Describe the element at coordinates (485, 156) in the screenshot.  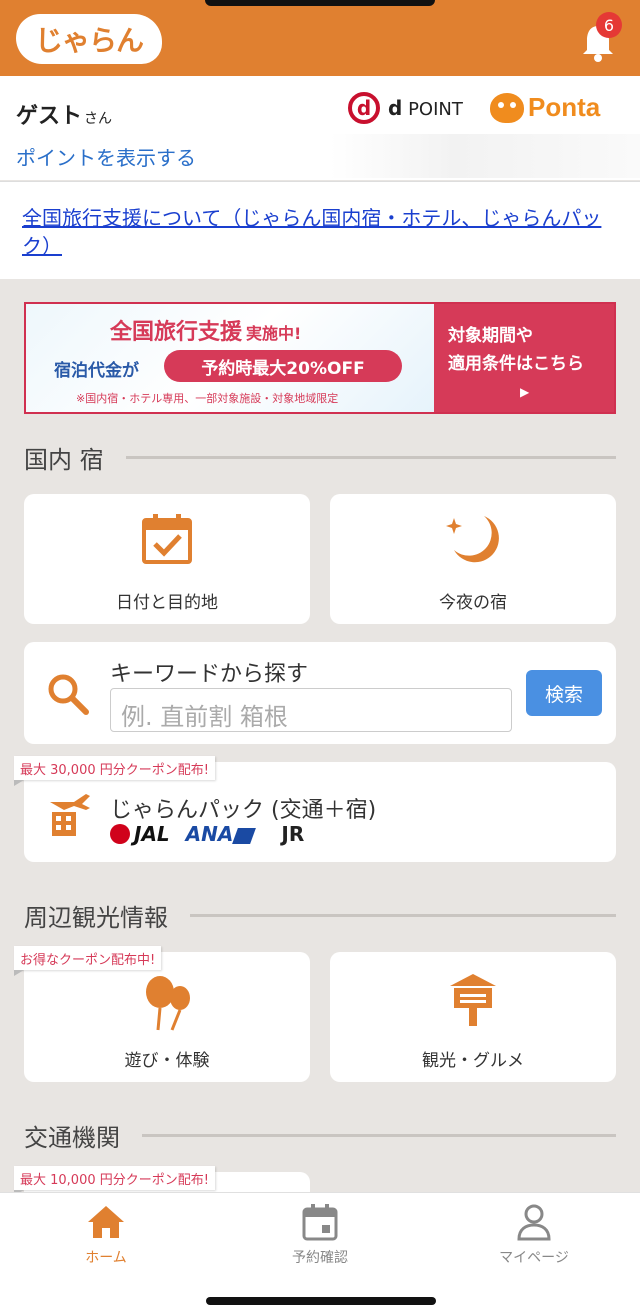
I see `points-placeholder` at that location.